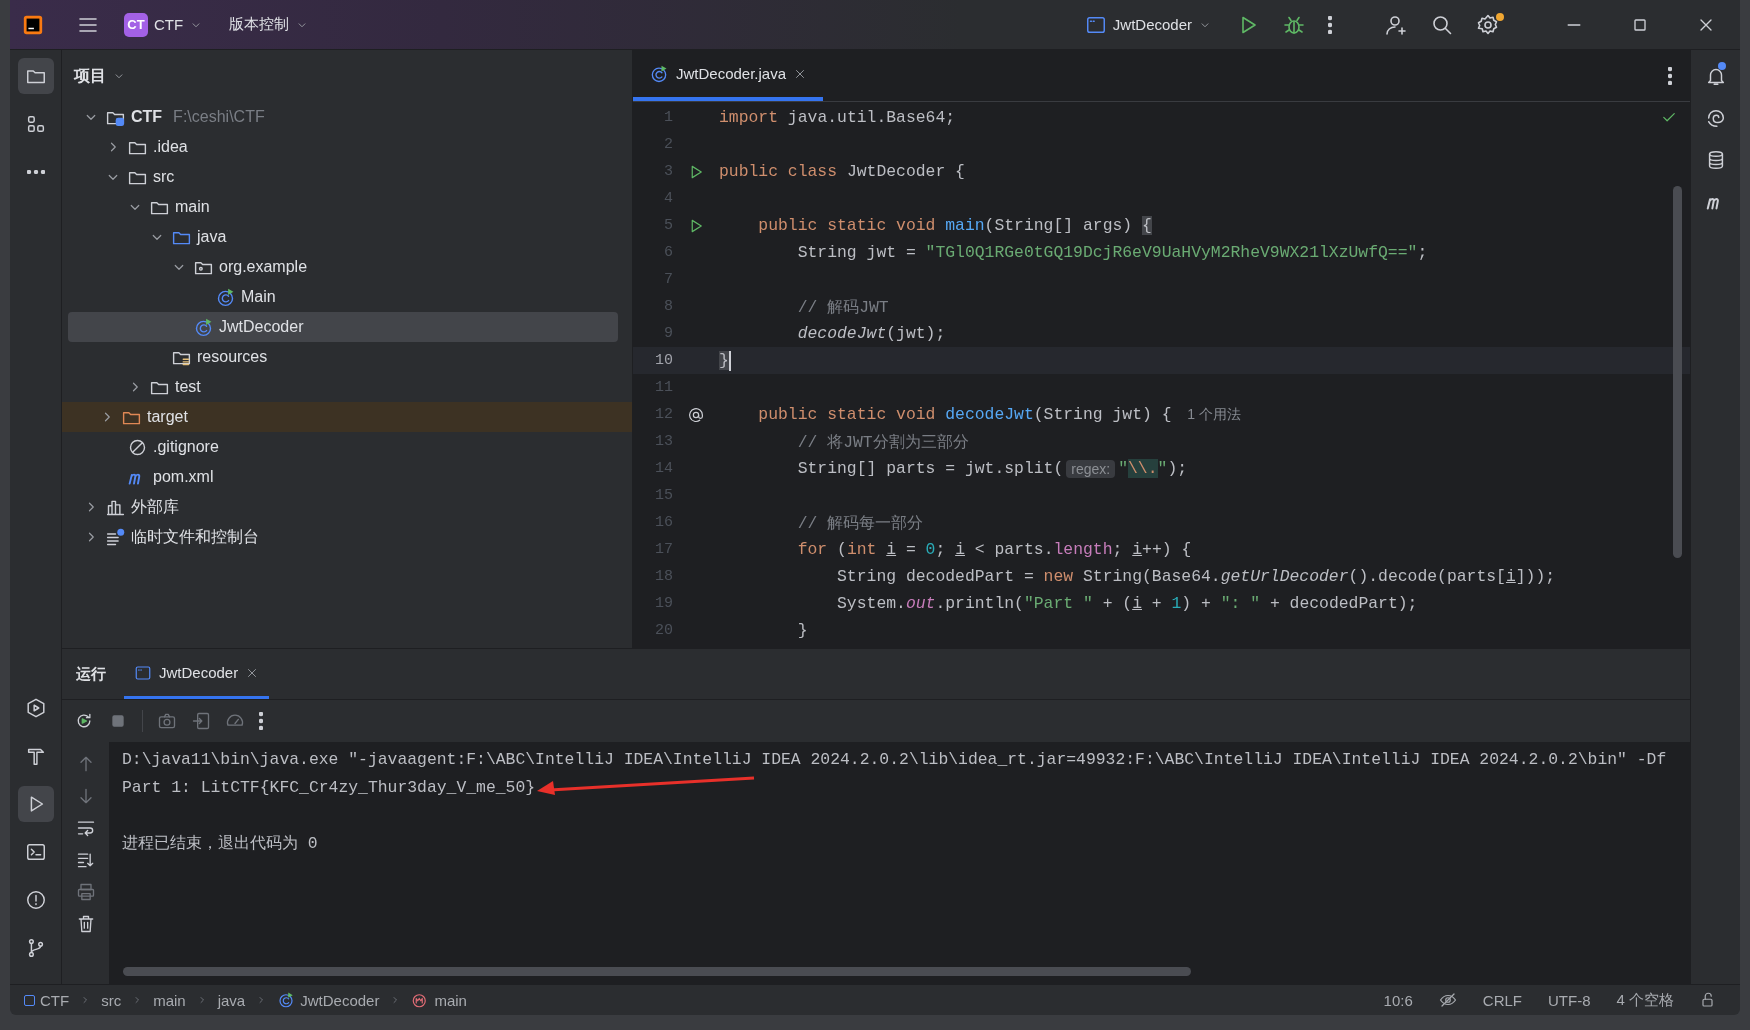  What do you see at coordinates (347, 417) in the screenshot?
I see `tree-row: target` at bounding box center [347, 417].